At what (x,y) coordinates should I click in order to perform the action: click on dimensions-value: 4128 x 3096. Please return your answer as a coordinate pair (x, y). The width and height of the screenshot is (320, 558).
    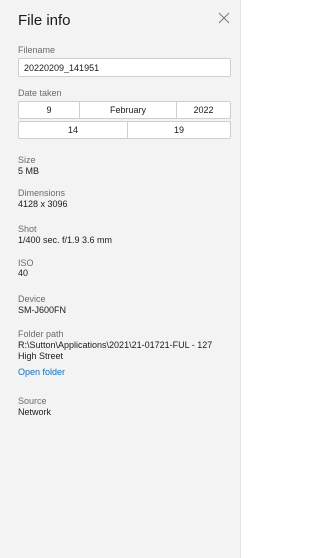
    Looking at the image, I should click on (43, 204).